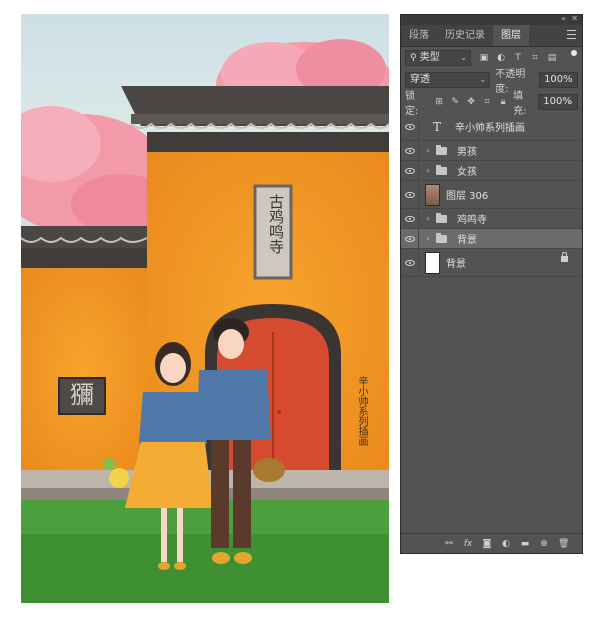 This screenshot has height=617, width=600. Describe the element at coordinates (491, 58) in the screenshot. I see `layer-filter-row: ⚲ 类型 ⌄ ▣ ◐ T ⌗ ▤` at that location.